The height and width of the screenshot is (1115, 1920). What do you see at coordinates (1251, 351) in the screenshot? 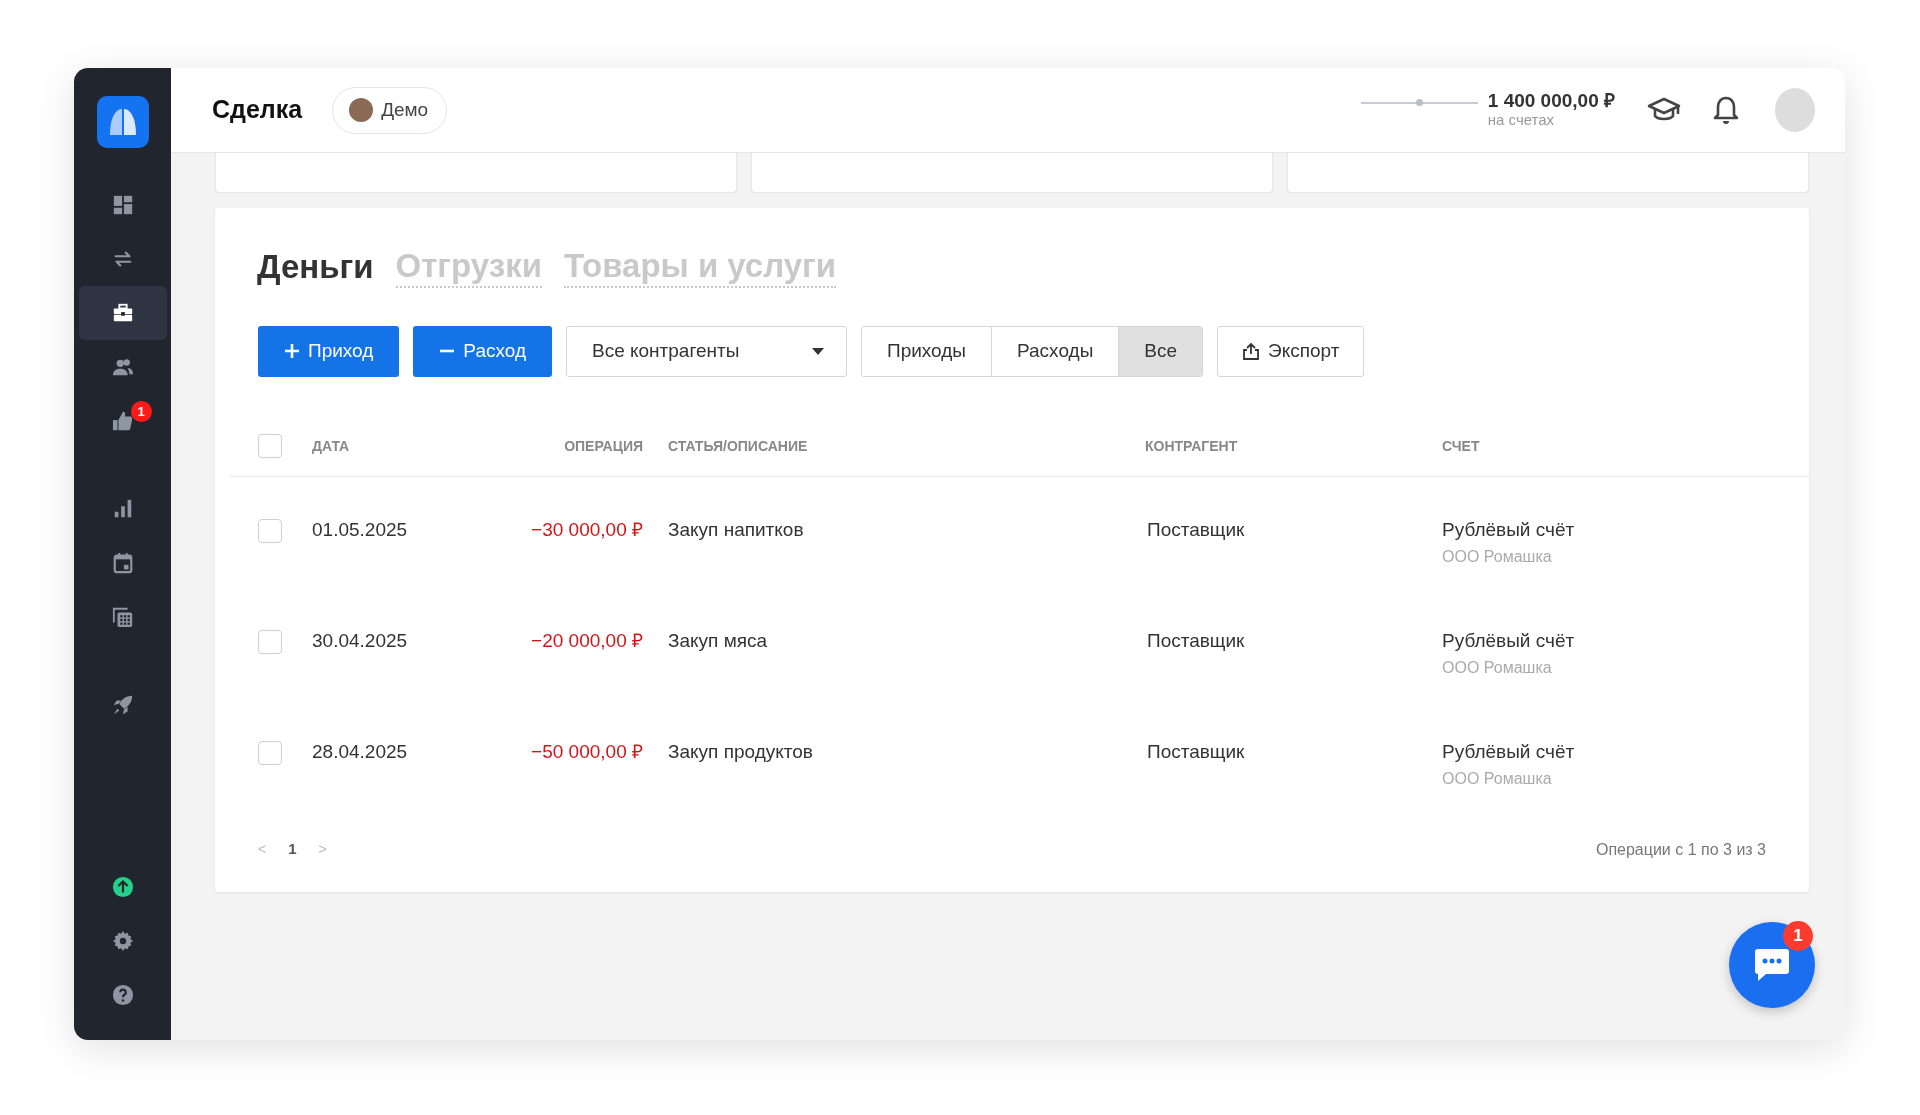
I see `export-icon` at bounding box center [1251, 351].